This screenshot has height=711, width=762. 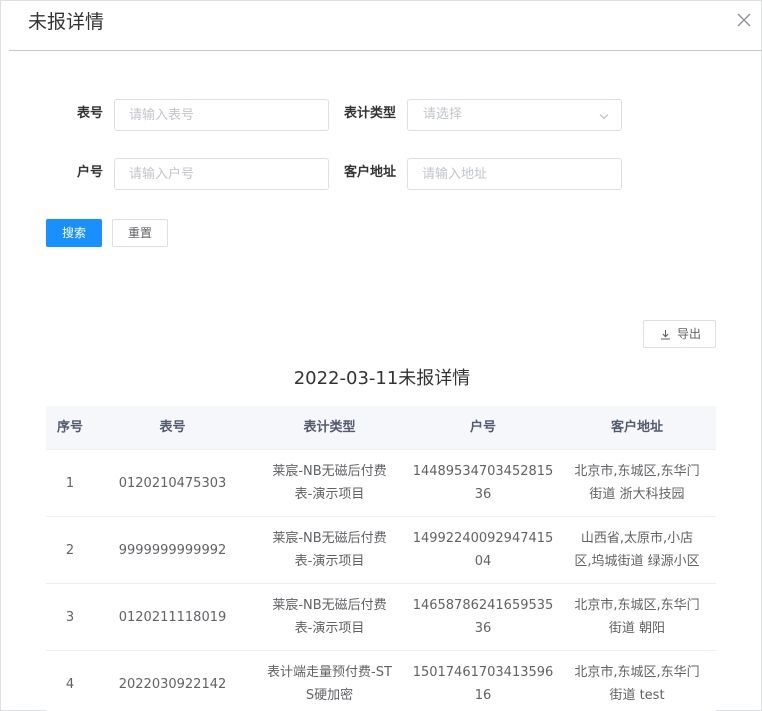 What do you see at coordinates (637, 684) in the screenshot?
I see `cell-address: 北京市,东城区,东华门 街道 test` at bounding box center [637, 684].